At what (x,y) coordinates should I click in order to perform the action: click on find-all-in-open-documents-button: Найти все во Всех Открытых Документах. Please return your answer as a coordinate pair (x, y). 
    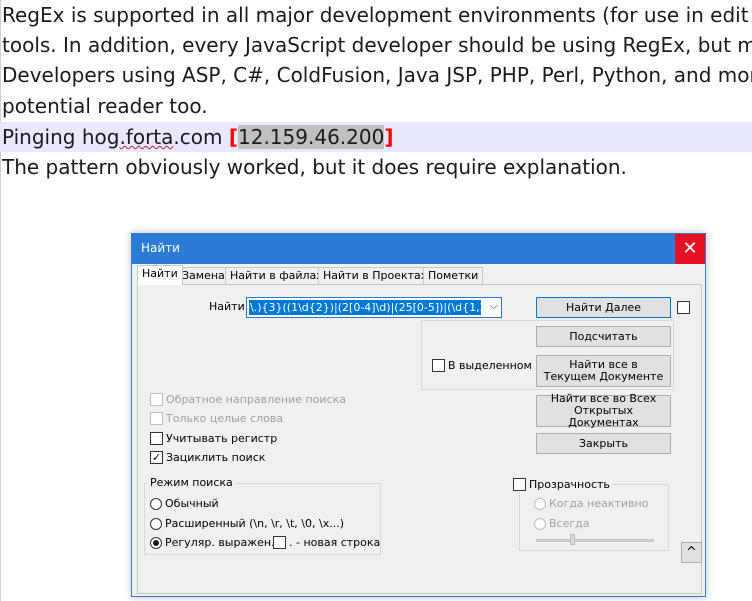
    Looking at the image, I should click on (603, 411).